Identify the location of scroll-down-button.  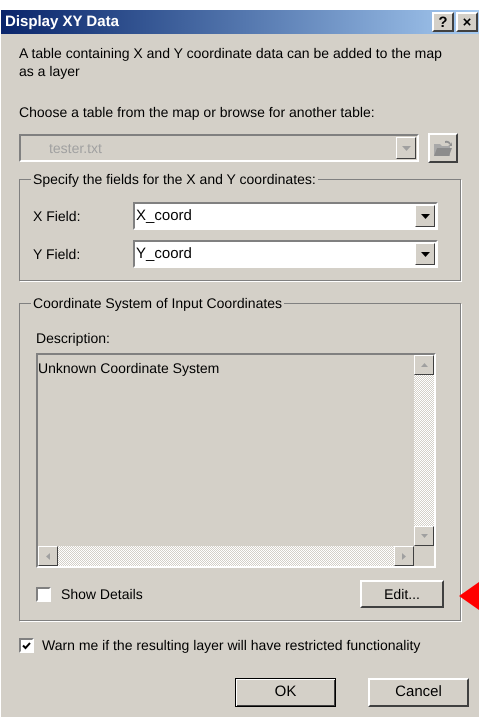
(424, 536).